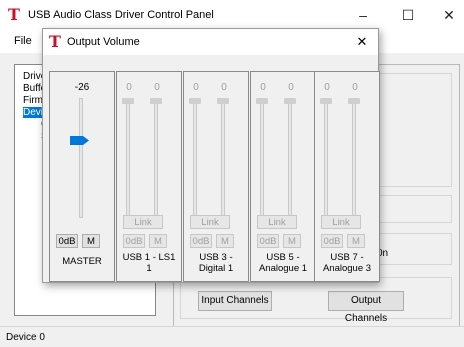 The image size is (464, 347). I want to click on usb1-right-slider-track, so click(156, 158).